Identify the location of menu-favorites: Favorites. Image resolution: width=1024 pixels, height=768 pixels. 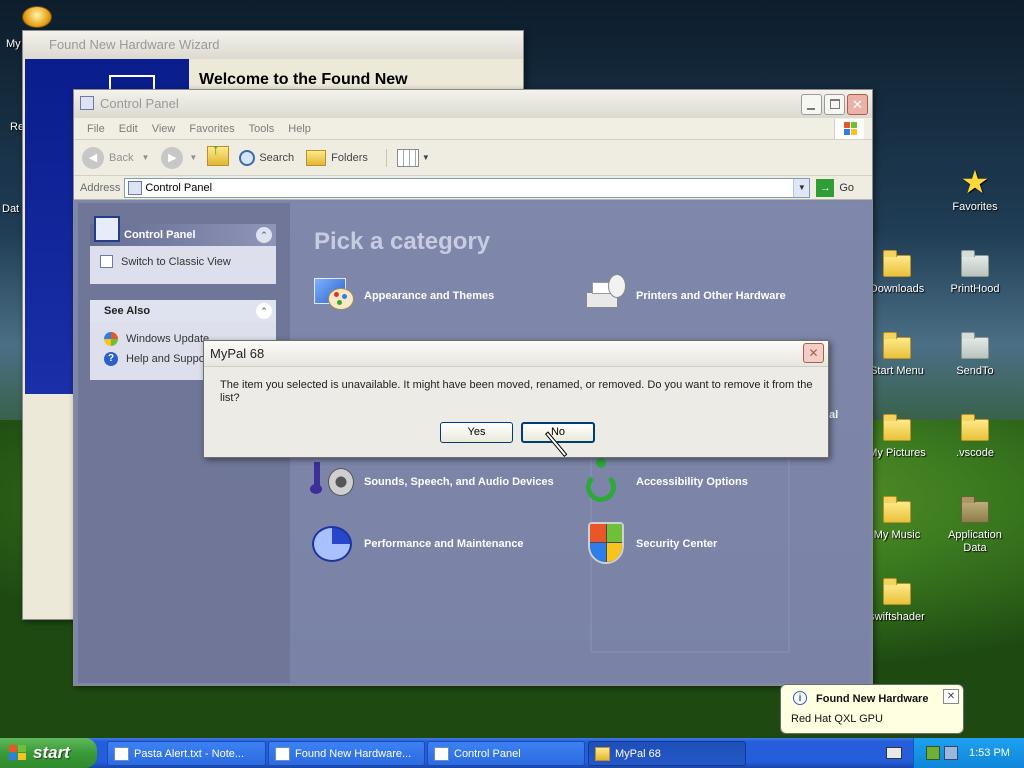
(211, 129).